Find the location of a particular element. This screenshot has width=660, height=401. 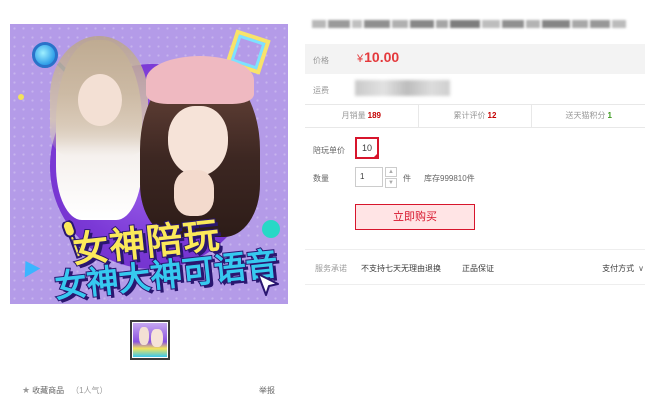

payment-methods-dropdown: 支付方式 ∨ is located at coordinates (623, 268).